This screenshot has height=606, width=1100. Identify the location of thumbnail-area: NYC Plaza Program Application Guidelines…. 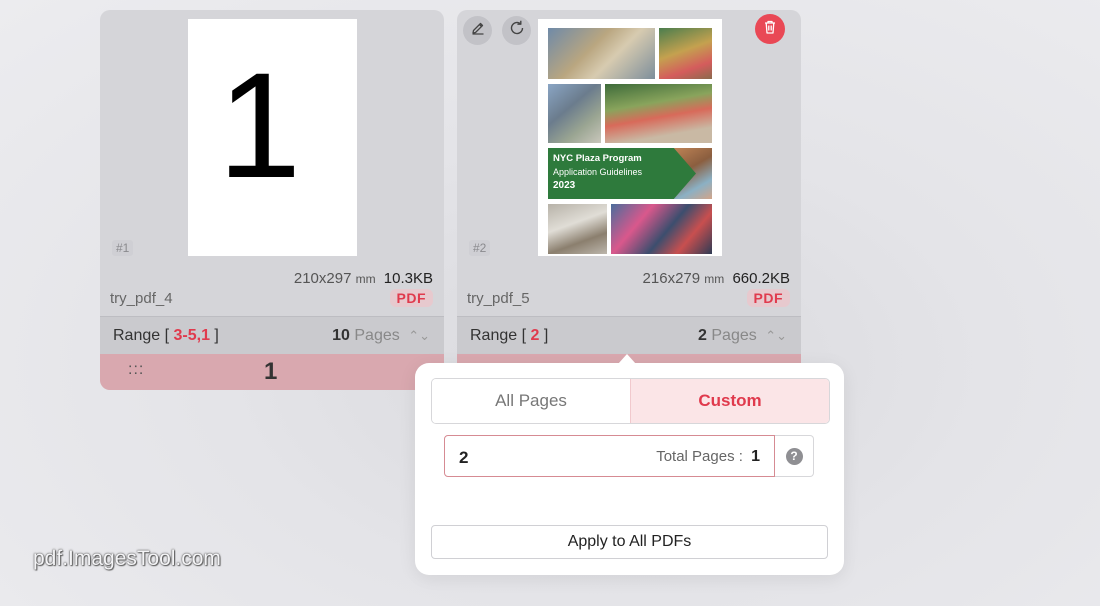
(629, 143).